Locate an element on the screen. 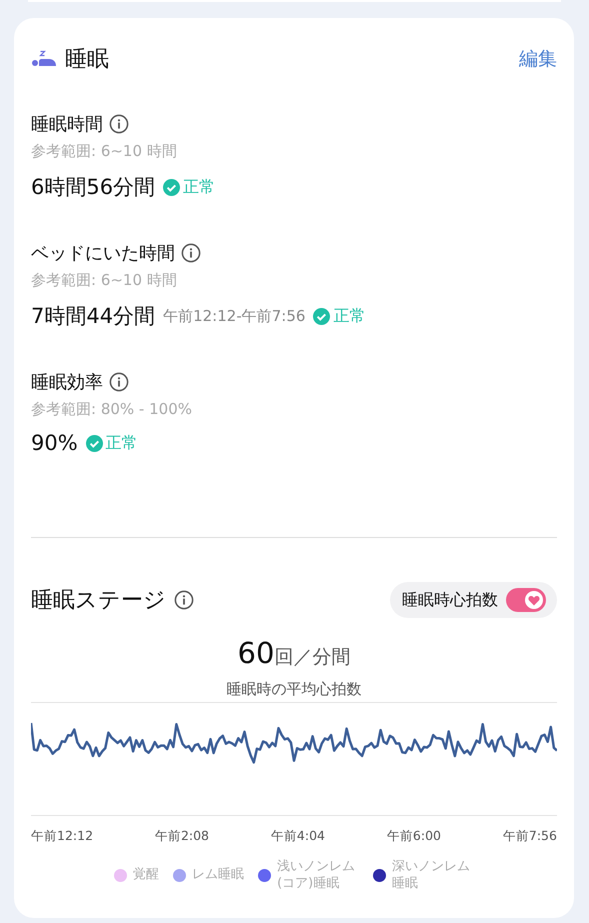 The image size is (589, 923). legend-label: レム睡眠 is located at coordinates (218, 875).